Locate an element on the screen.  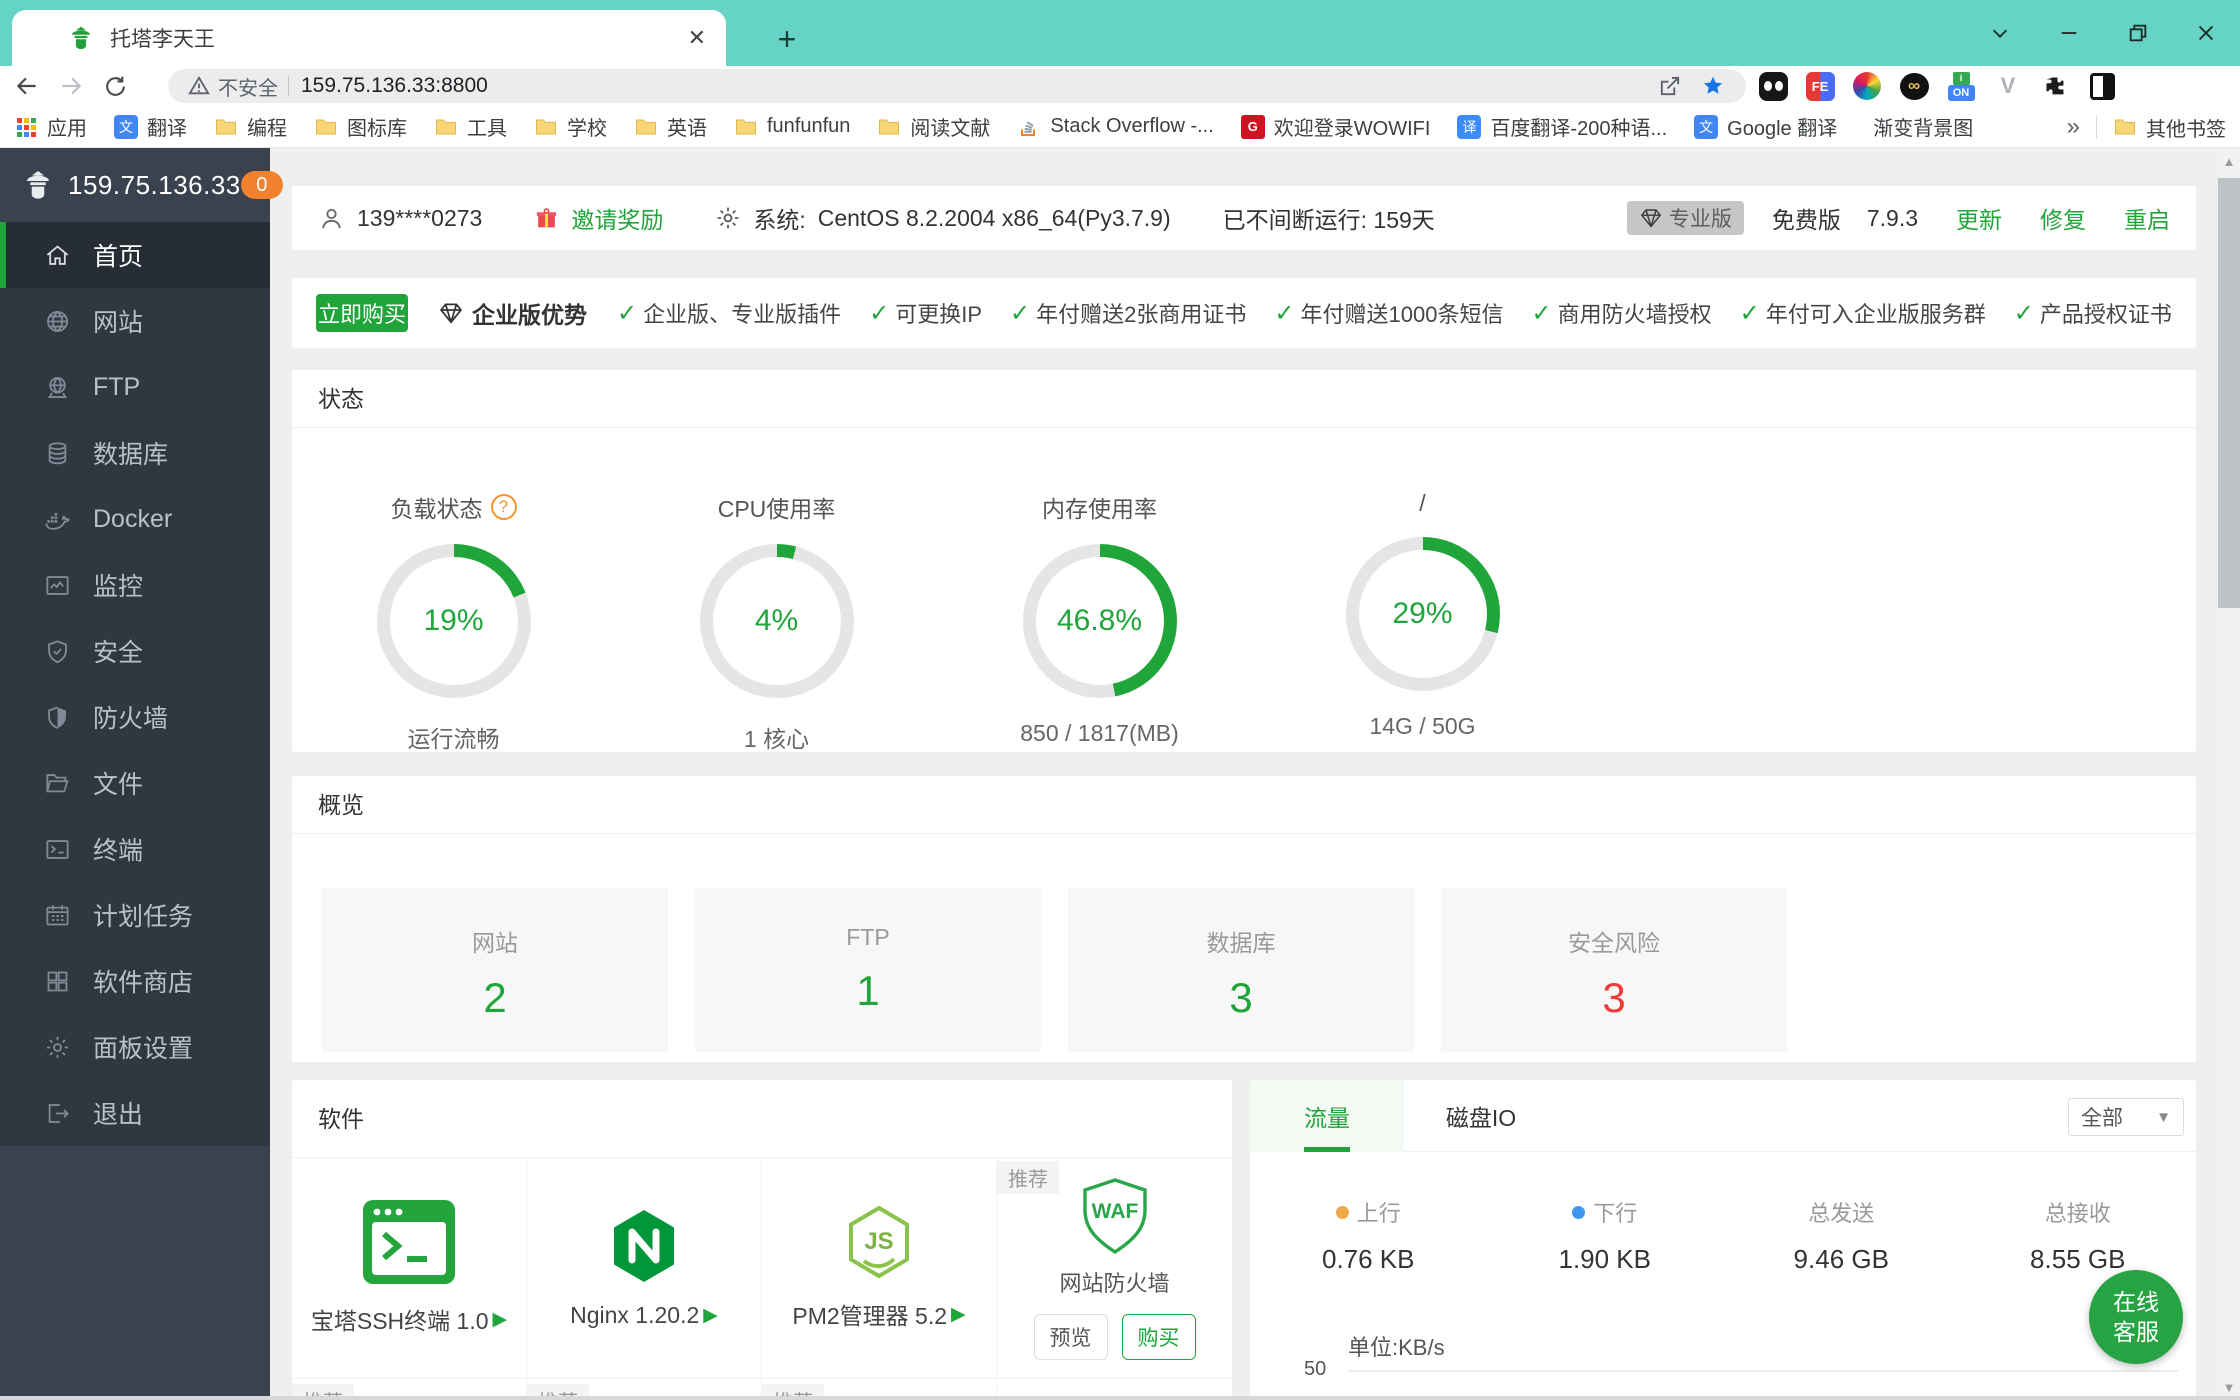
sidebar-item-home: 首页 is located at coordinates (135, 255).